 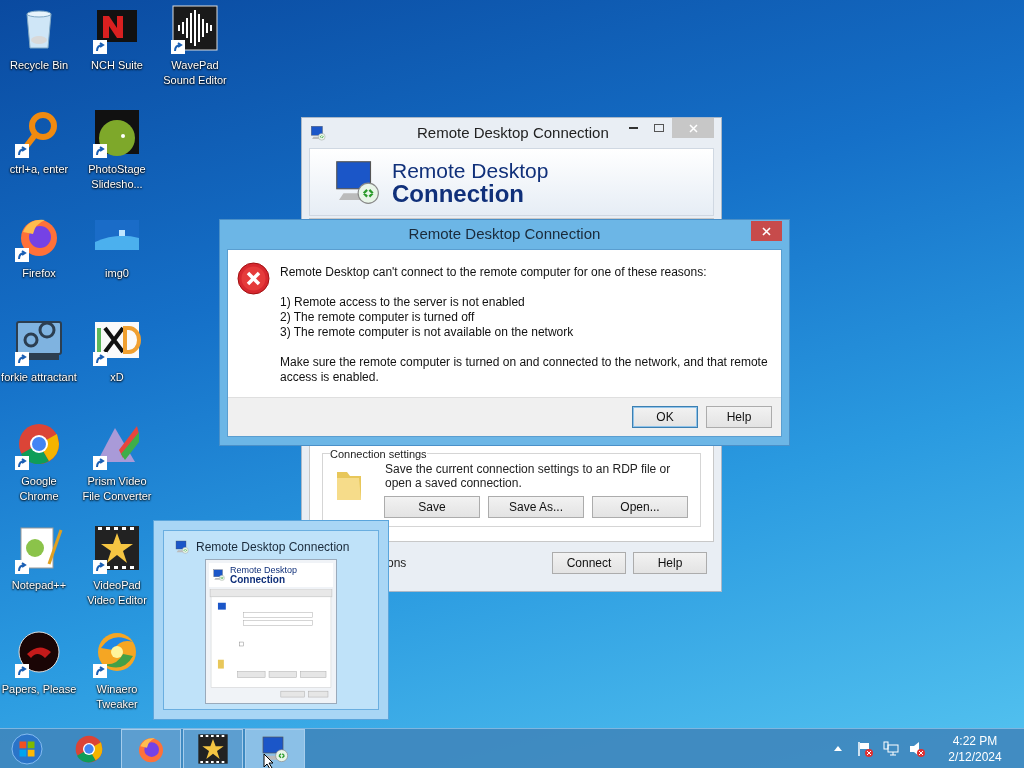 What do you see at coordinates (865, 748) in the screenshot?
I see `flag-warning-icon` at bounding box center [865, 748].